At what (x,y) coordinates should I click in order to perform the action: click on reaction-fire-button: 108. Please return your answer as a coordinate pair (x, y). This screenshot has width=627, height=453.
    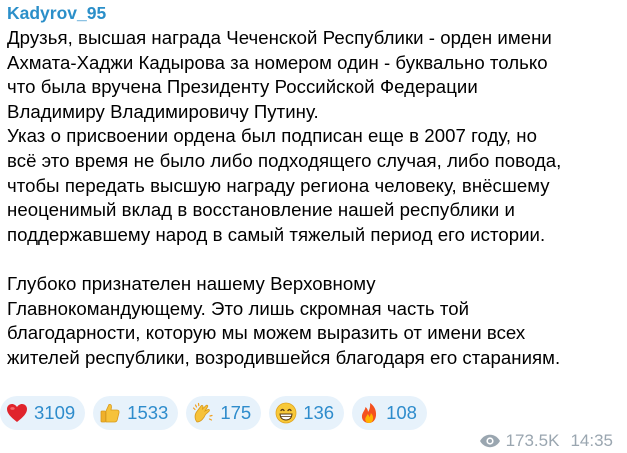
    Looking at the image, I should click on (389, 413).